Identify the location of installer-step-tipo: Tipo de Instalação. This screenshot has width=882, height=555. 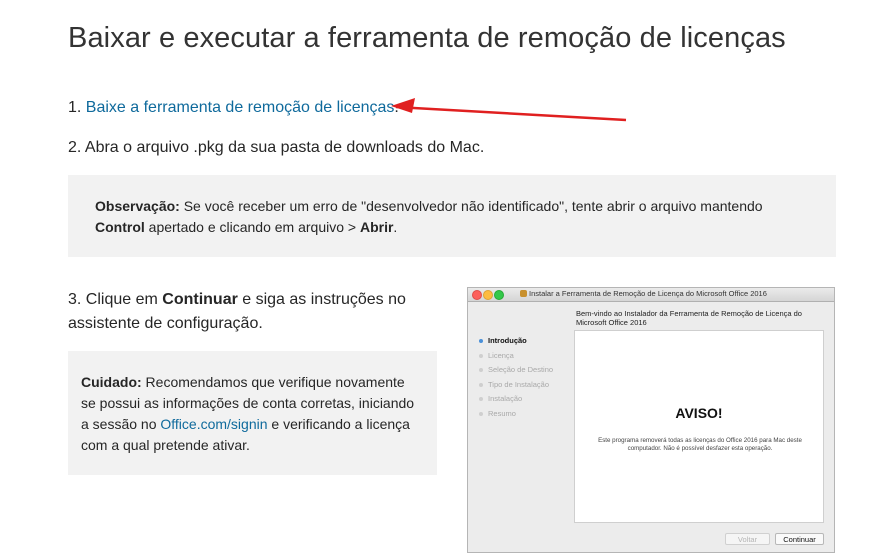
(528, 385).